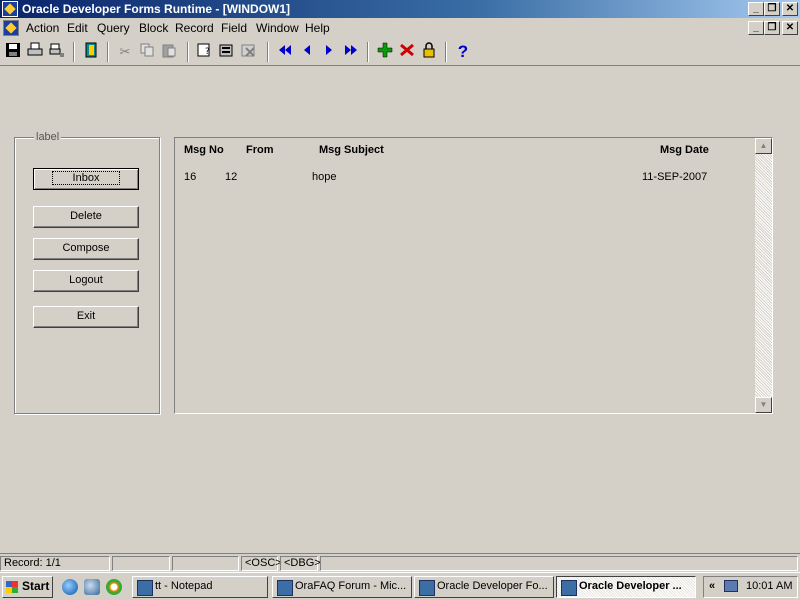  What do you see at coordinates (86, 217) in the screenshot?
I see `delete-button: Delete` at bounding box center [86, 217].